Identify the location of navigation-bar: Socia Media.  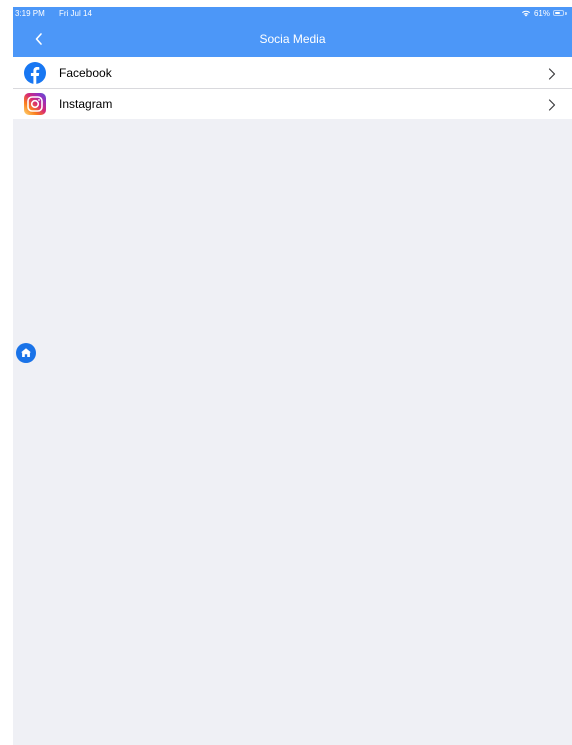
(292, 39).